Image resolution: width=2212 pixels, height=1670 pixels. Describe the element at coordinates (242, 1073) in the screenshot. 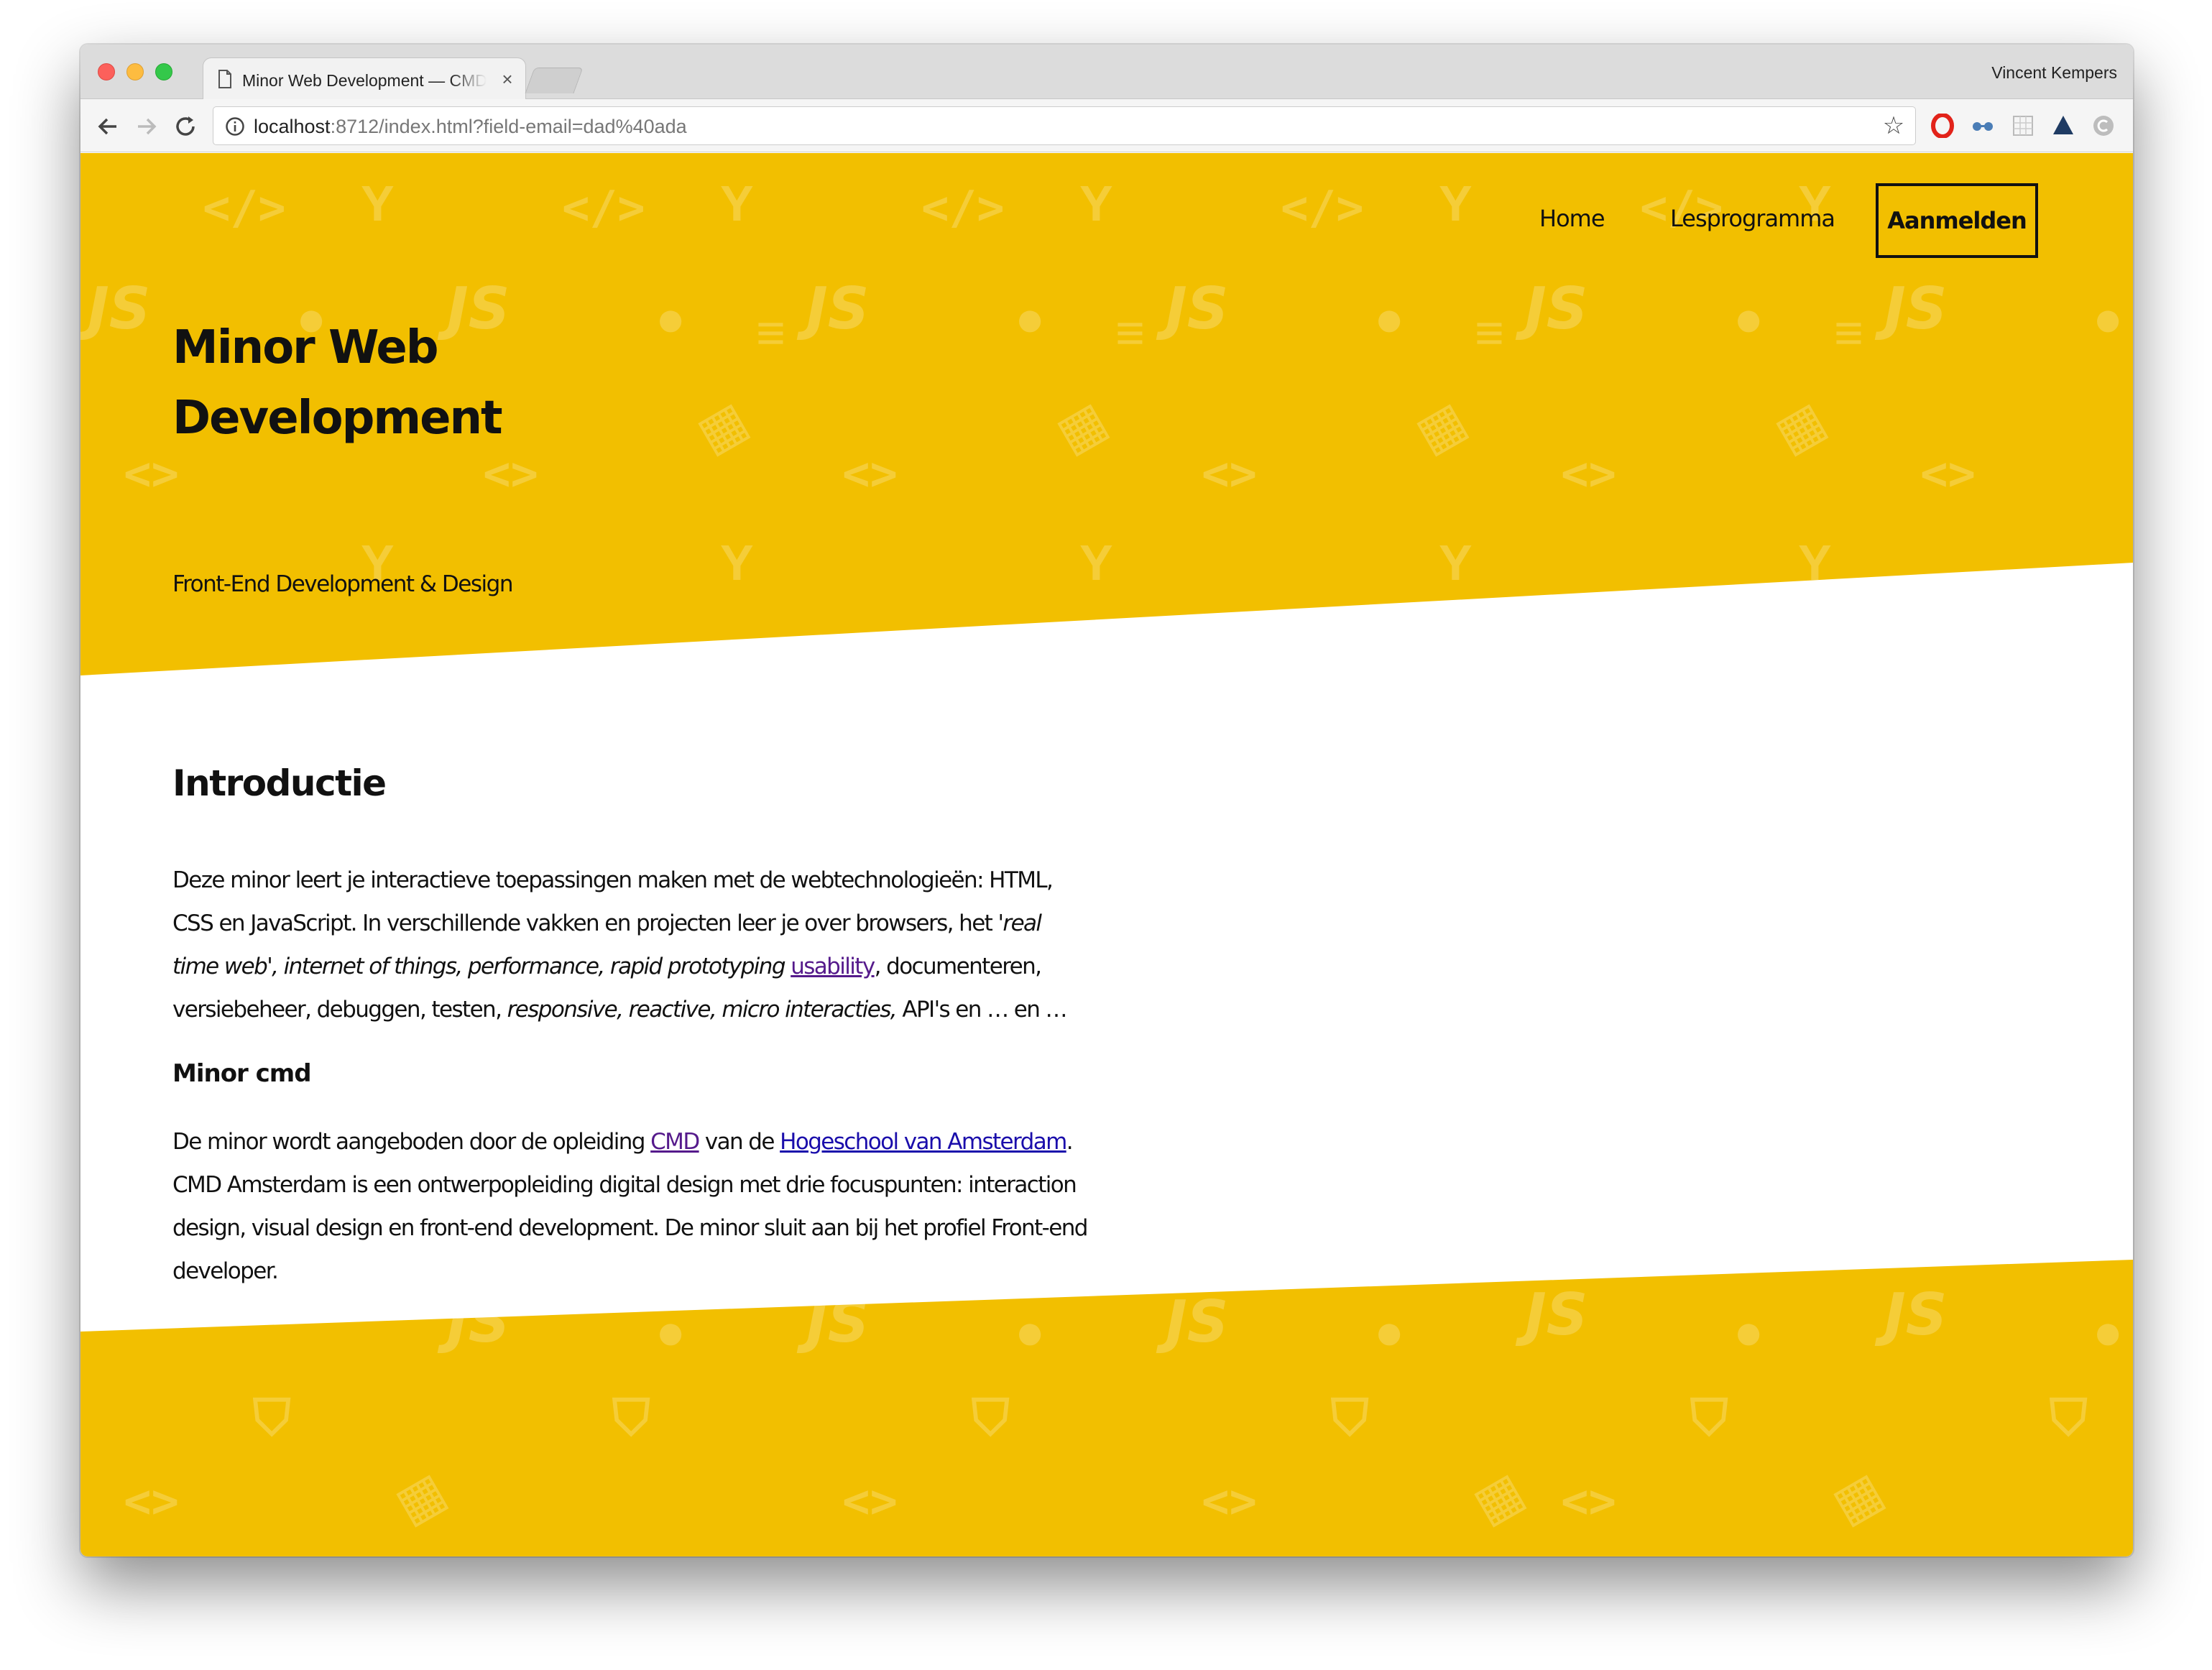

I see `minor-cmd-heading: Minor cmd` at that location.